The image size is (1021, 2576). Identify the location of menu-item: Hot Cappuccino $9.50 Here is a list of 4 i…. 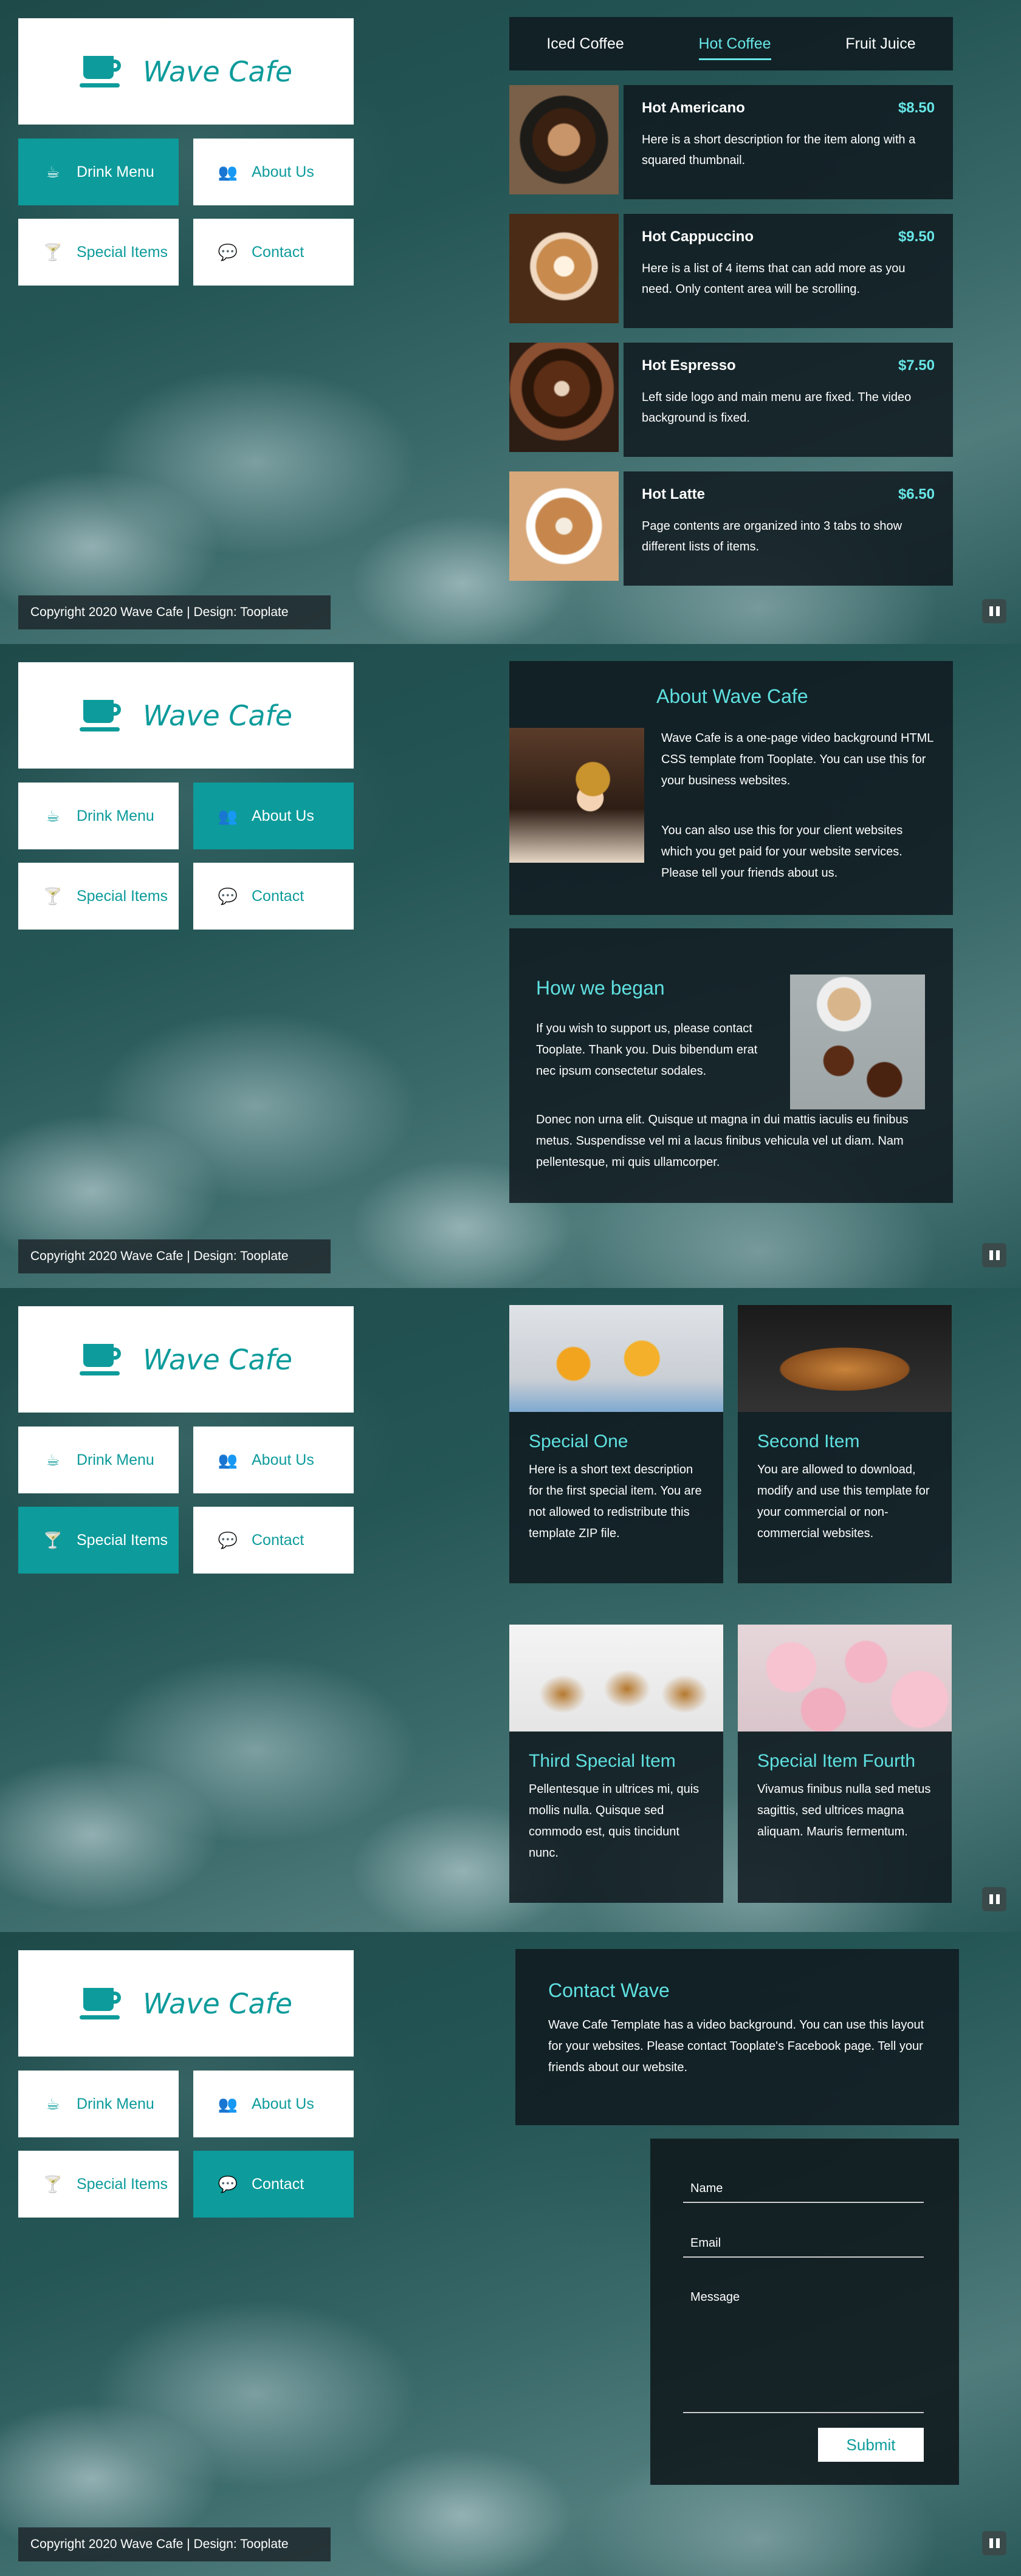
(731, 271).